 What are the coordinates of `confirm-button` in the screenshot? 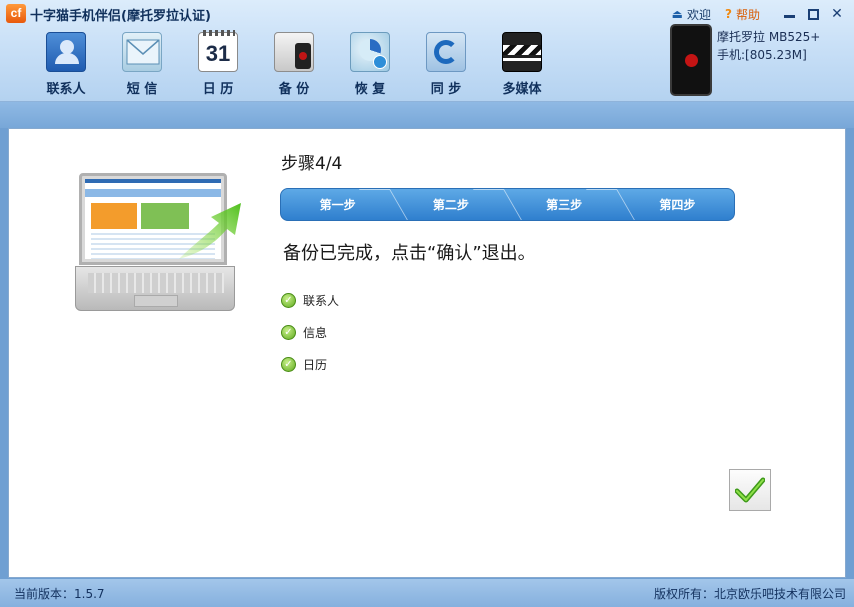 It's located at (750, 490).